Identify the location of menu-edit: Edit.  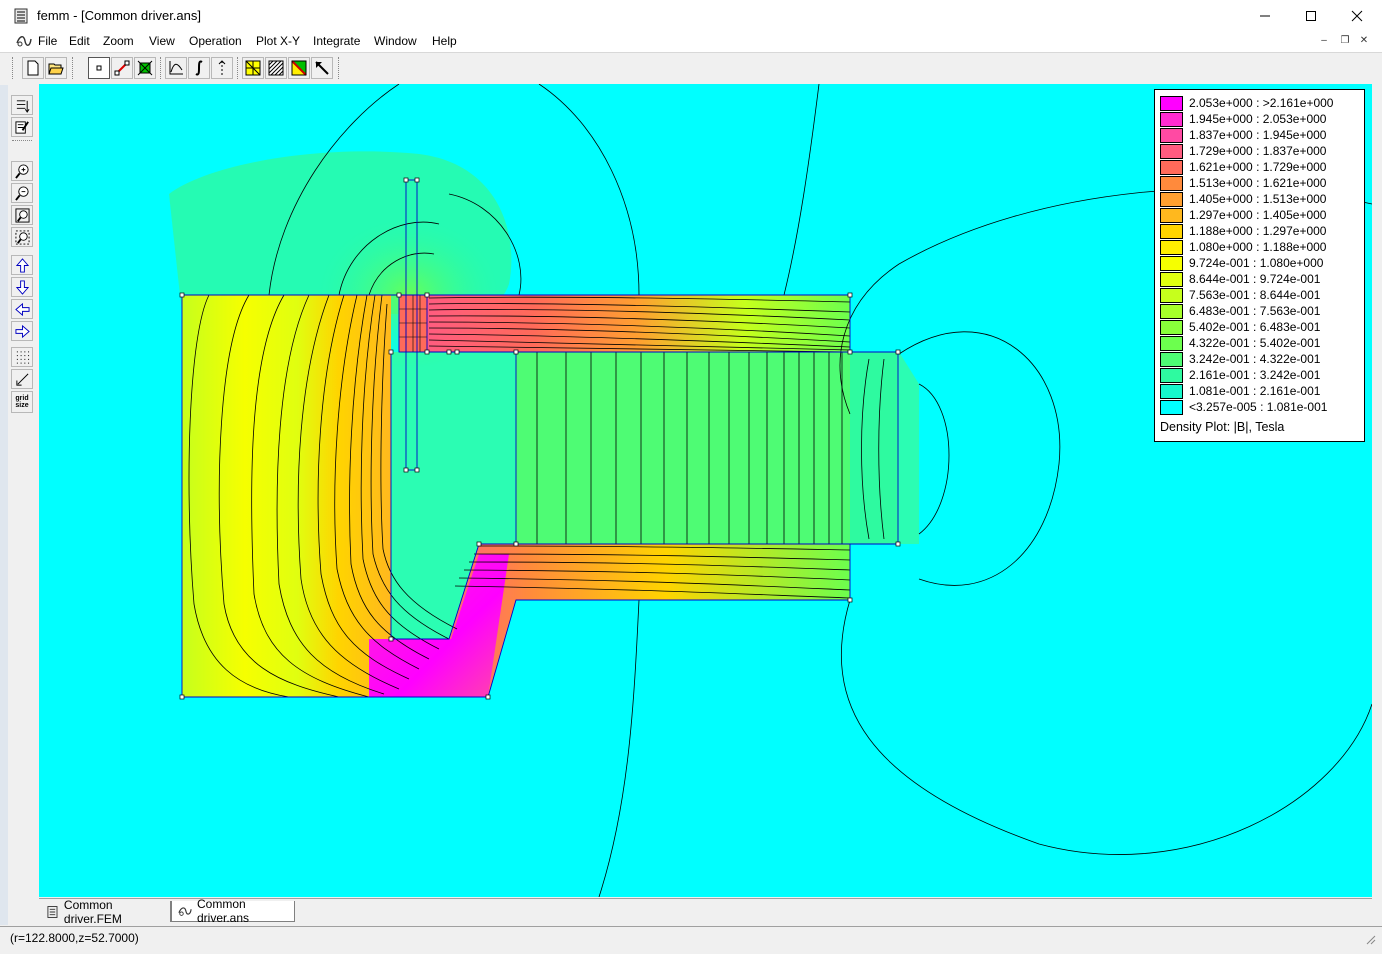
(79, 41).